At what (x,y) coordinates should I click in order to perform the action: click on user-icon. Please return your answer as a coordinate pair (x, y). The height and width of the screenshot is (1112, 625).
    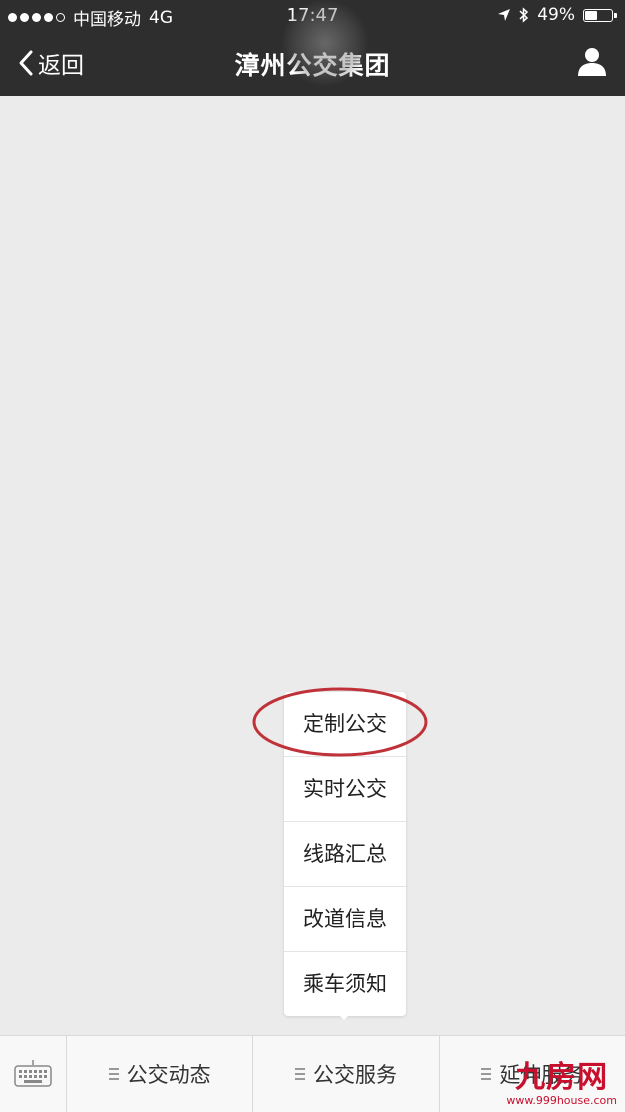
    Looking at the image, I should click on (592, 62).